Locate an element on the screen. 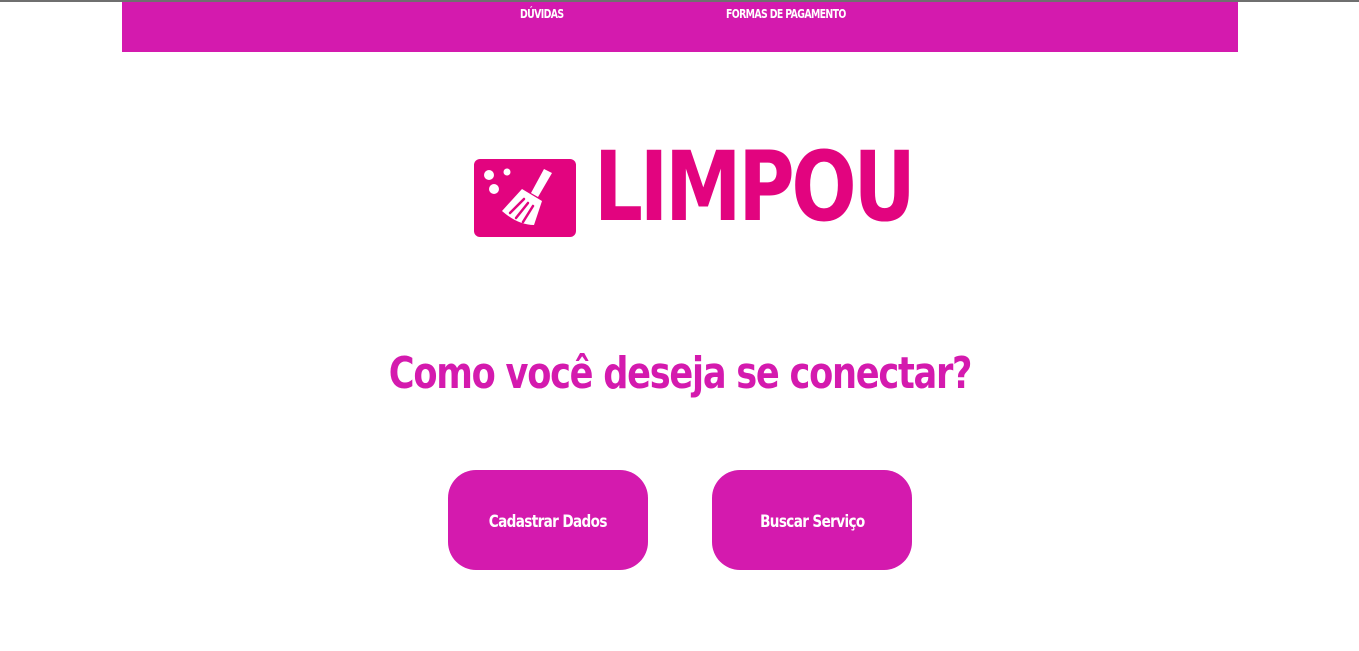 This screenshot has width=1359, height=651. nav-link-duvidas: DÚVIDAS is located at coordinates (542, 14).